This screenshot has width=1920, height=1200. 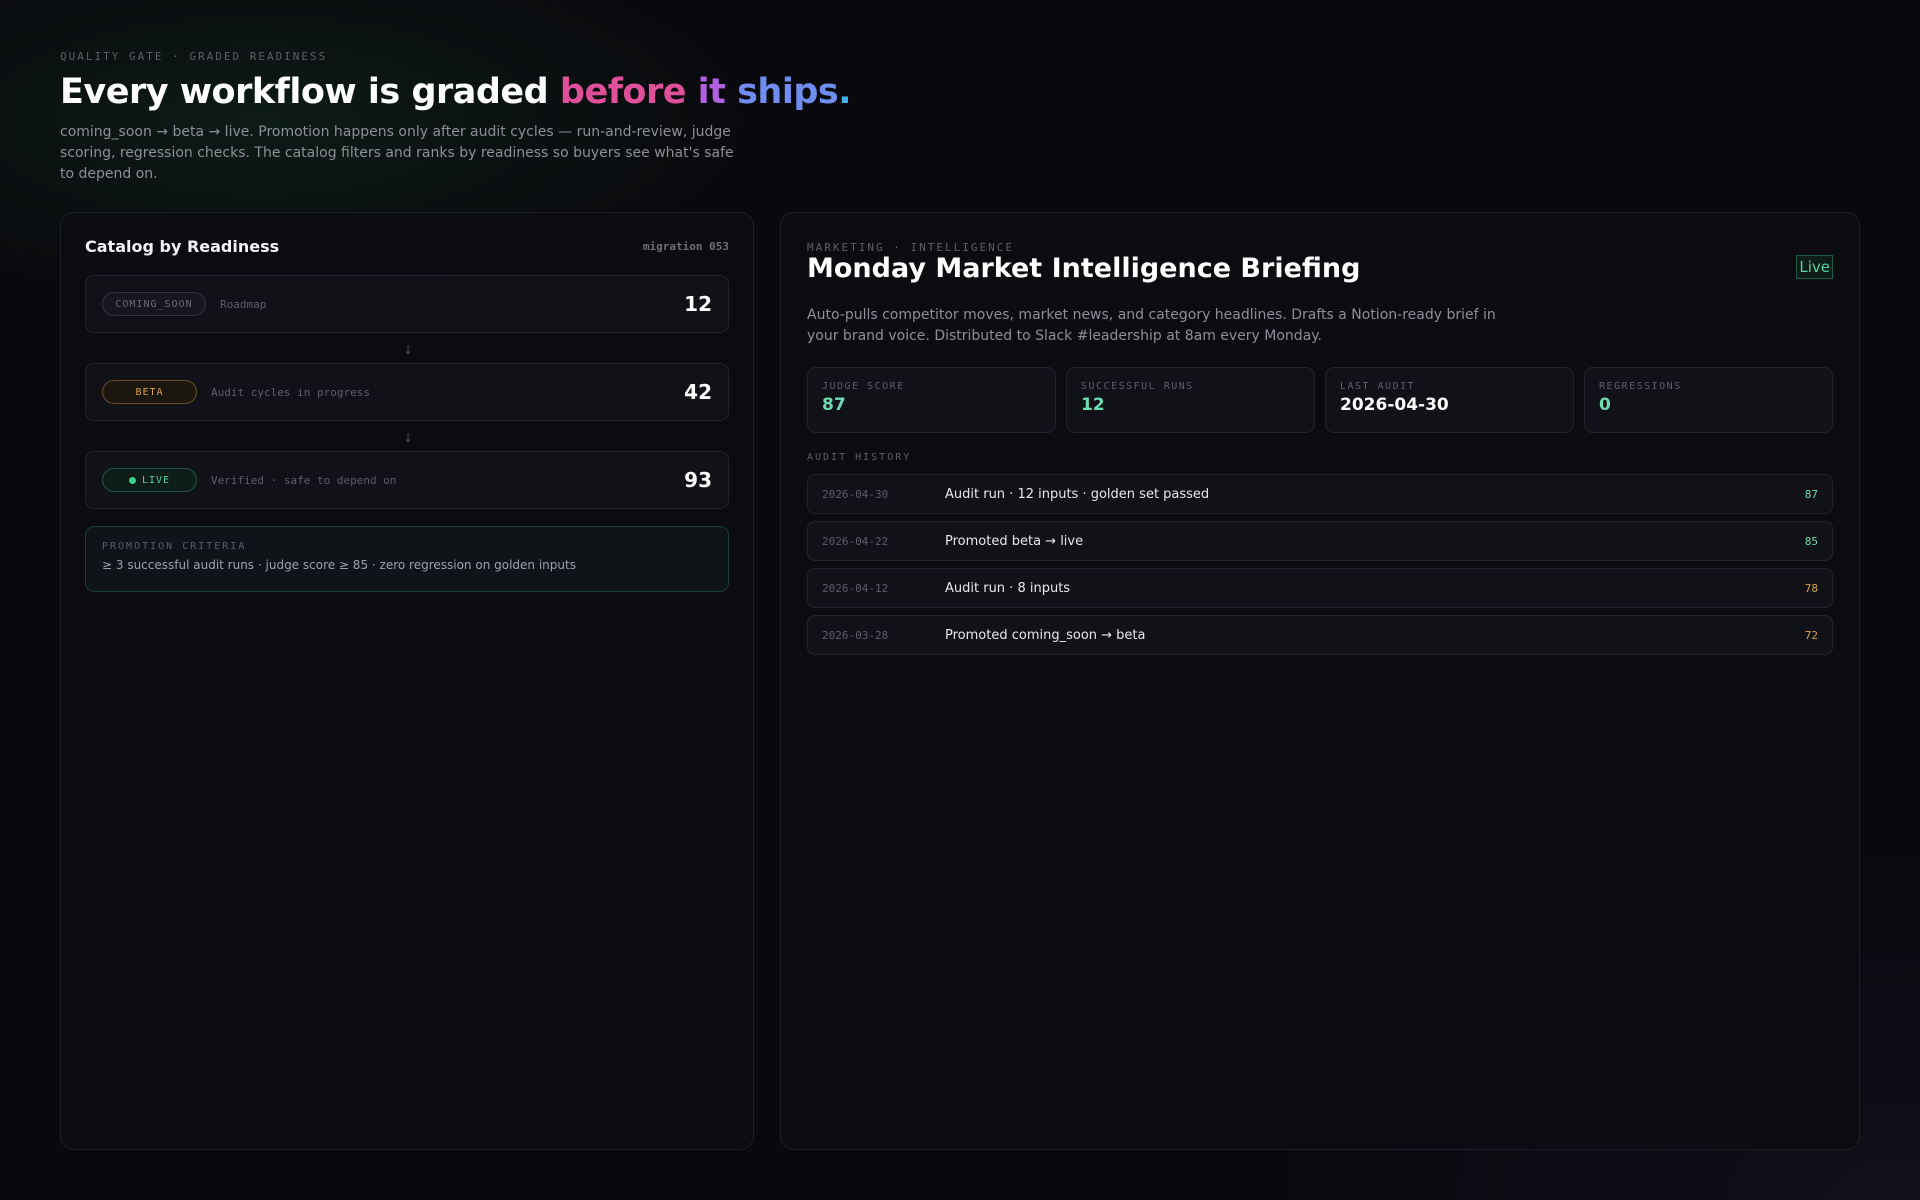 What do you see at coordinates (1394, 405) in the screenshot?
I see `stat-value: 2026-04-30` at bounding box center [1394, 405].